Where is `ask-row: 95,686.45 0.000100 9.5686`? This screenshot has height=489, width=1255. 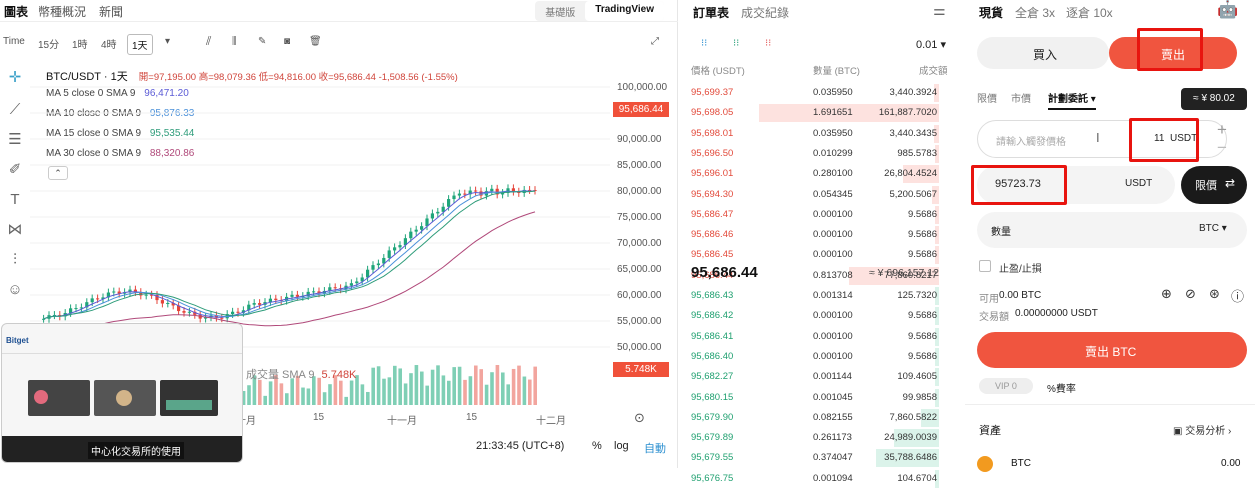
ask-row: 95,686.45 0.000100 9.5686 is located at coordinates (814, 255).